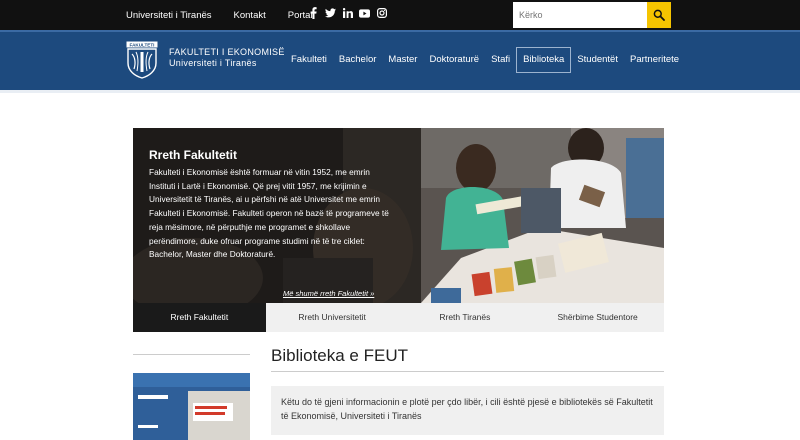 The image size is (800, 440). What do you see at coordinates (313, 13) in the screenshot?
I see `facebook-icon` at bounding box center [313, 13].